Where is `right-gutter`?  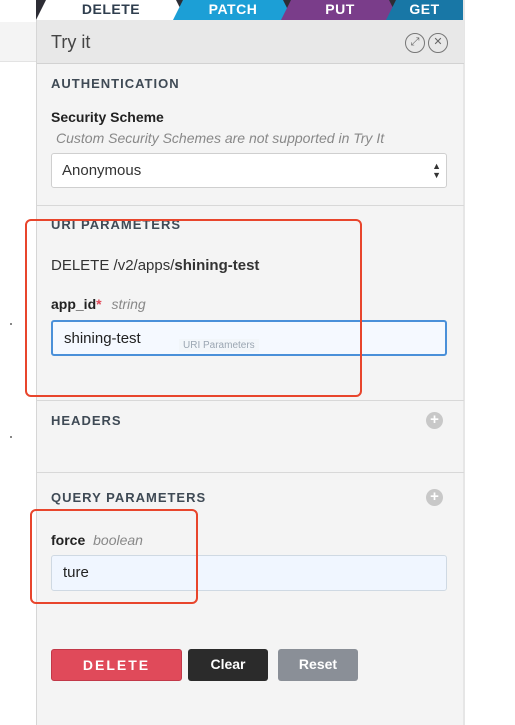
right-gutter is located at coordinates (489, 362).